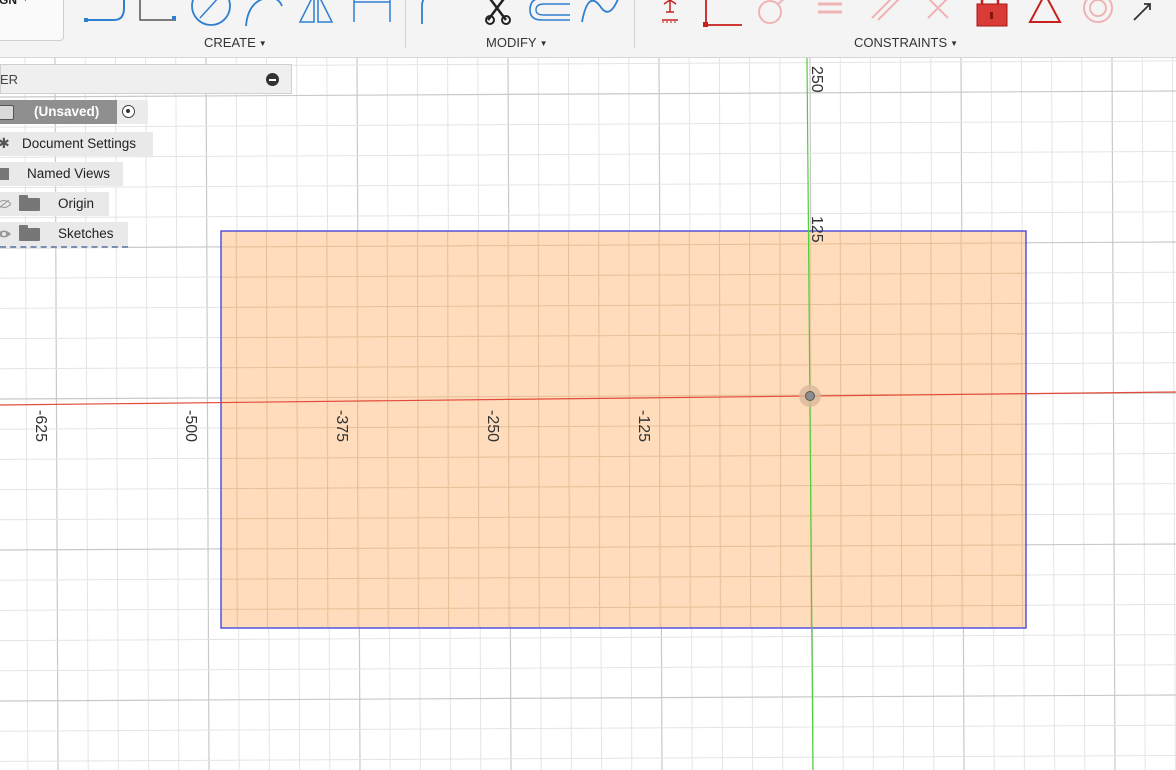  Describe the element at coordinates (7, 112) in the screenshot. I see `component-icon` at that location.